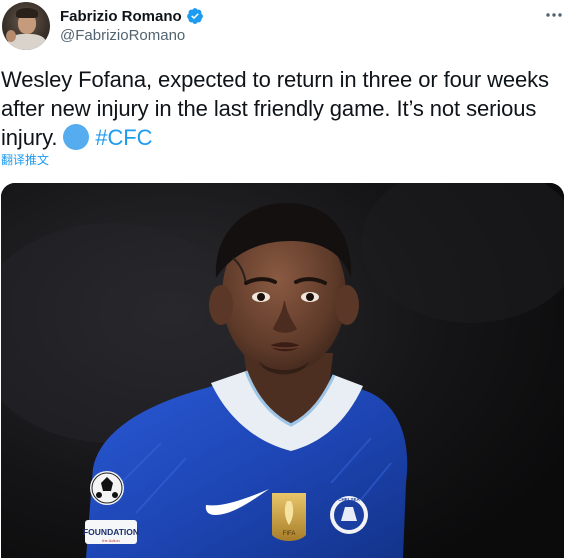 Image resolution: width=564 pixels, height=558 pixels. Describe the element at coordinates (27, 13) in the screenshot. I see `avatar-hair` at that location.